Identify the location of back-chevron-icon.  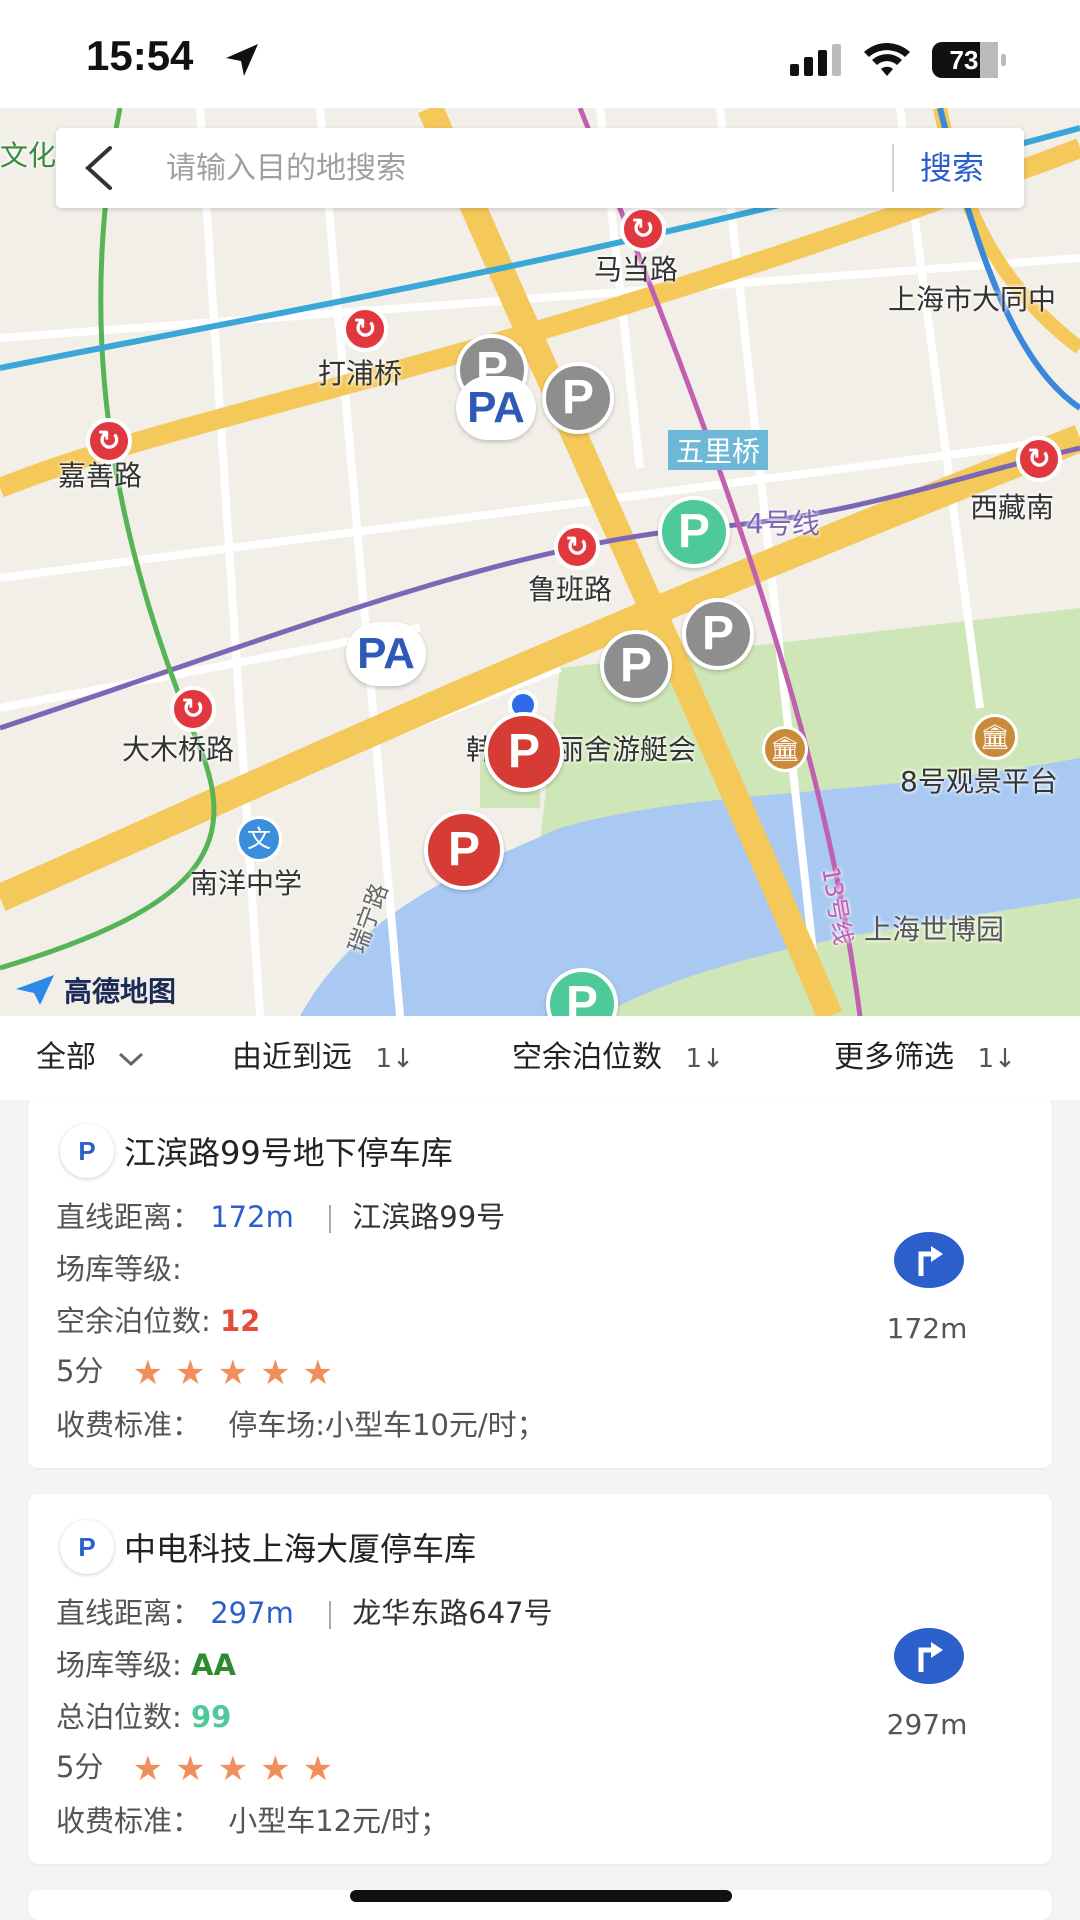
(101, 168).